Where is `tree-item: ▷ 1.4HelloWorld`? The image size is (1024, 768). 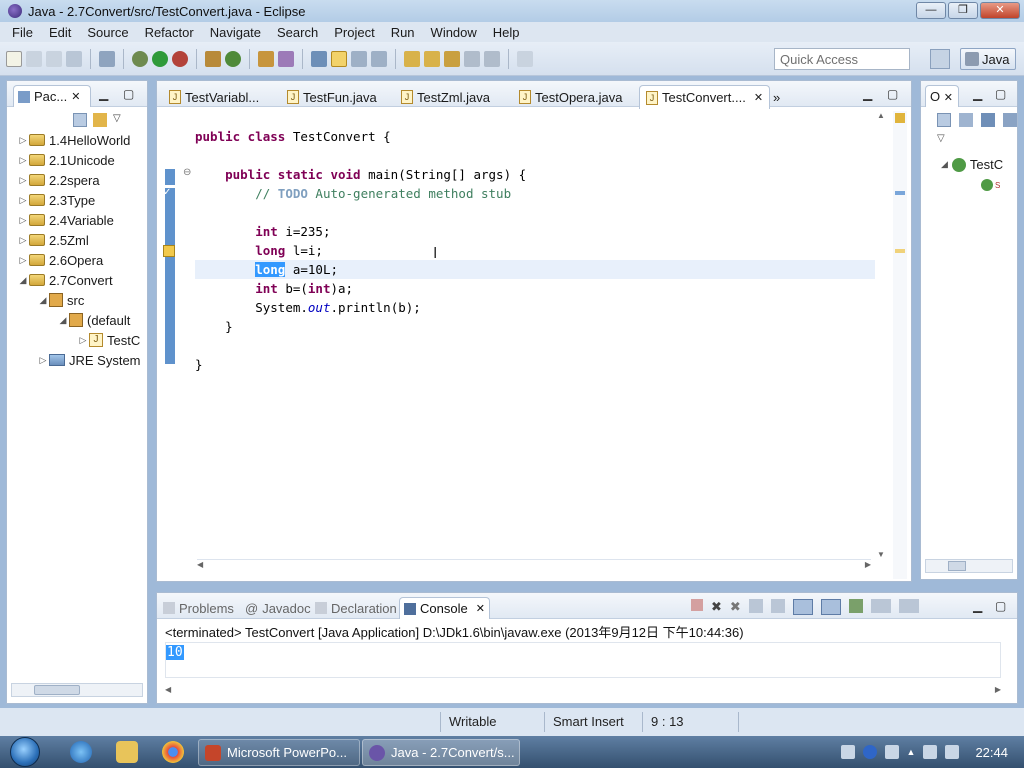
tree-item: ▷ 1.4HelloWorld is located at coordinates (77, 140).